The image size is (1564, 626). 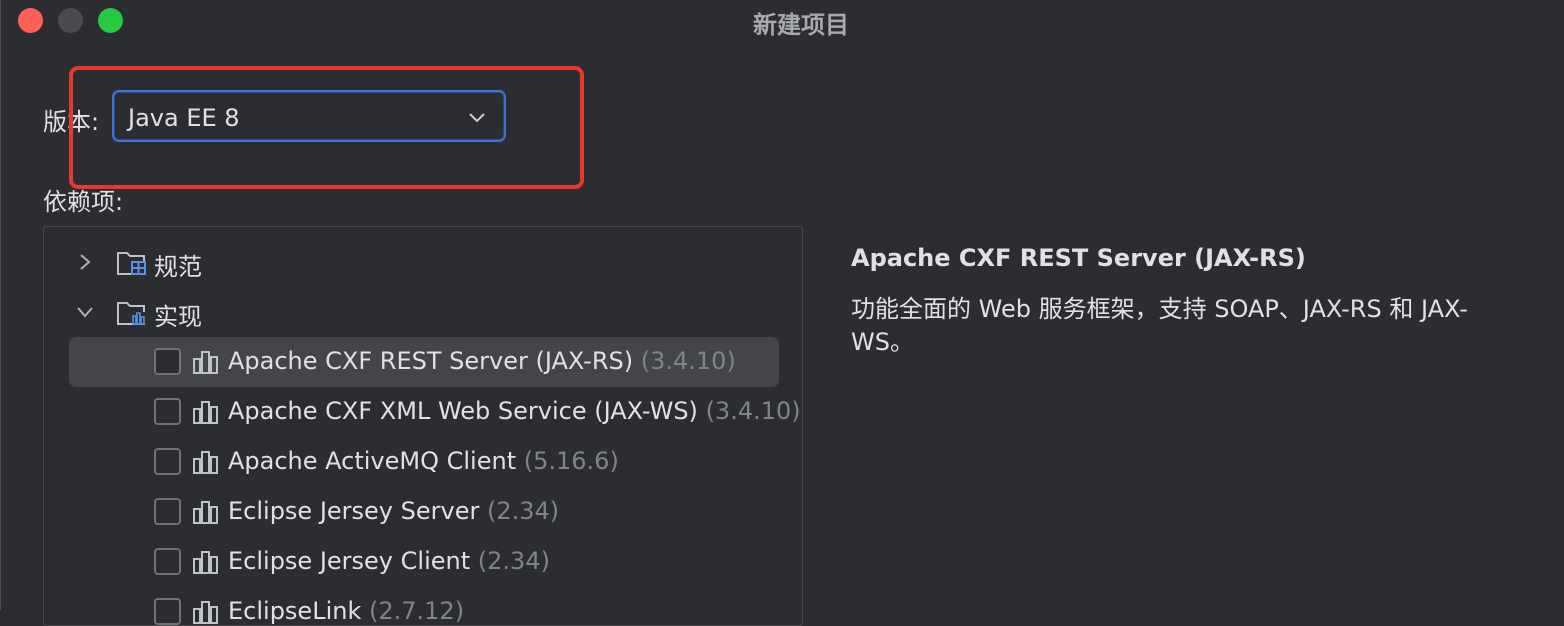 What do you see at coordinates (178, 267) in the screenshot?
I see `tree-group-label: 规范` at bounding box center [178, 267].